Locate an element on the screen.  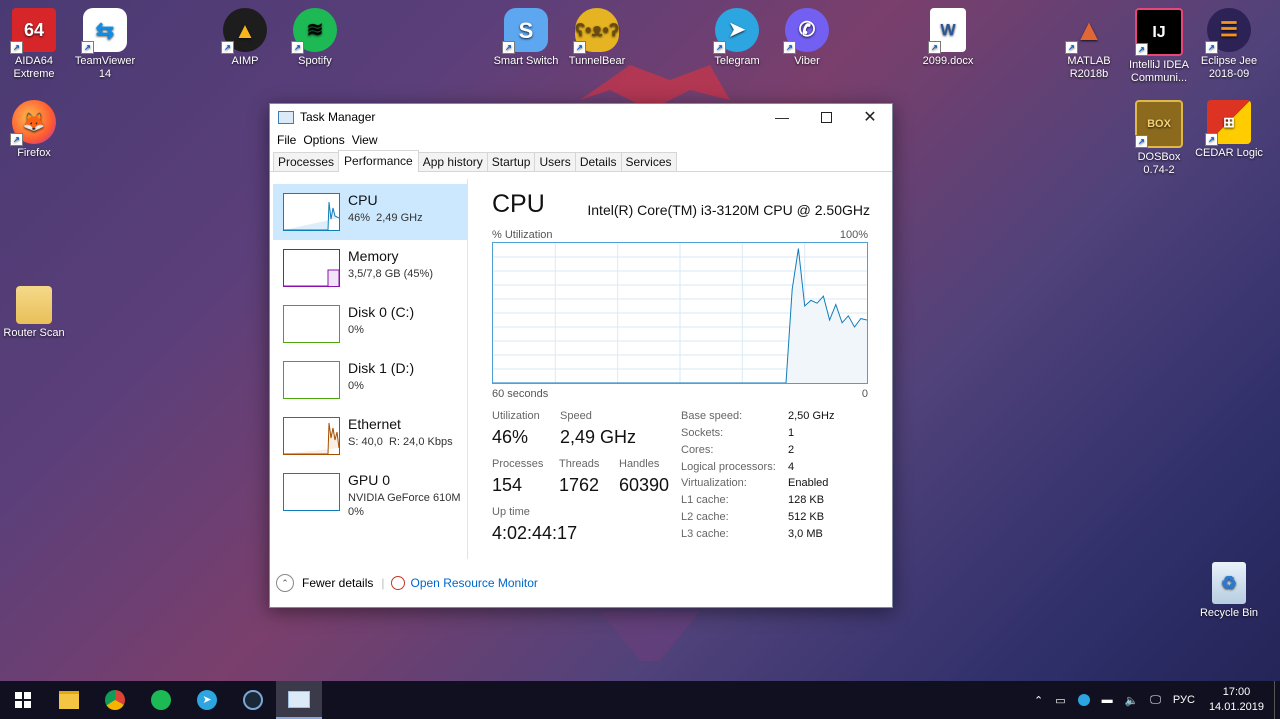
window-title: Task Manager is located at coordinates (338, 117).